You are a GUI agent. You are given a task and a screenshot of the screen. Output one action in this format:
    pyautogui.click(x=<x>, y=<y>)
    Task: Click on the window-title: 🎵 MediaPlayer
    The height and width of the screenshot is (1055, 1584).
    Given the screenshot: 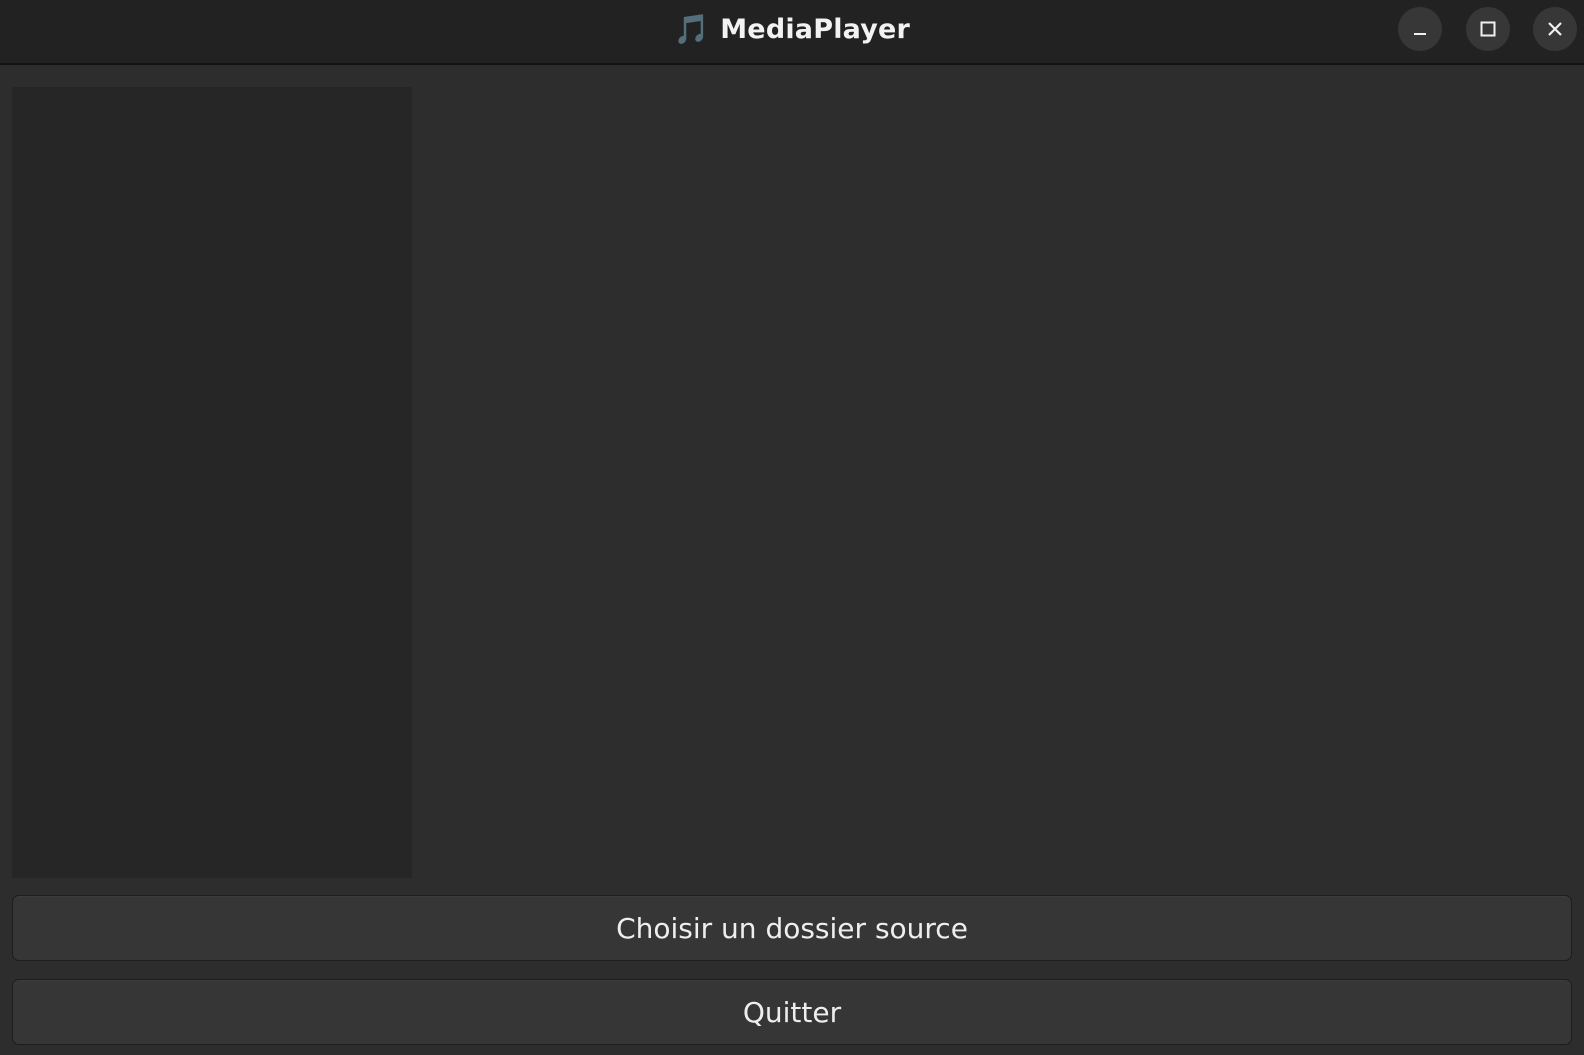 What is the action you would take?
    pyautogui.click(x=792, y=29)
    